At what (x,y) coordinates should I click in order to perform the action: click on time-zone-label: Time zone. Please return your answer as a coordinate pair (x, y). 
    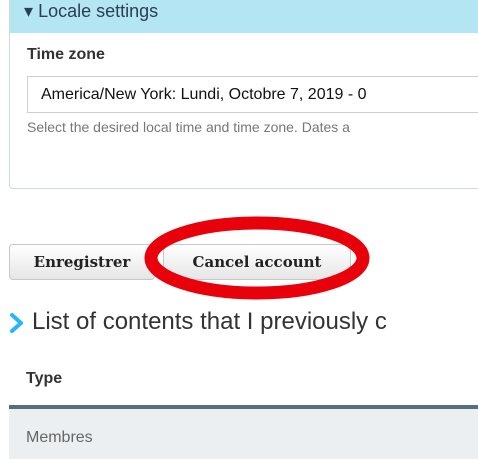
    Looking at the image, I should click on (66, 54).